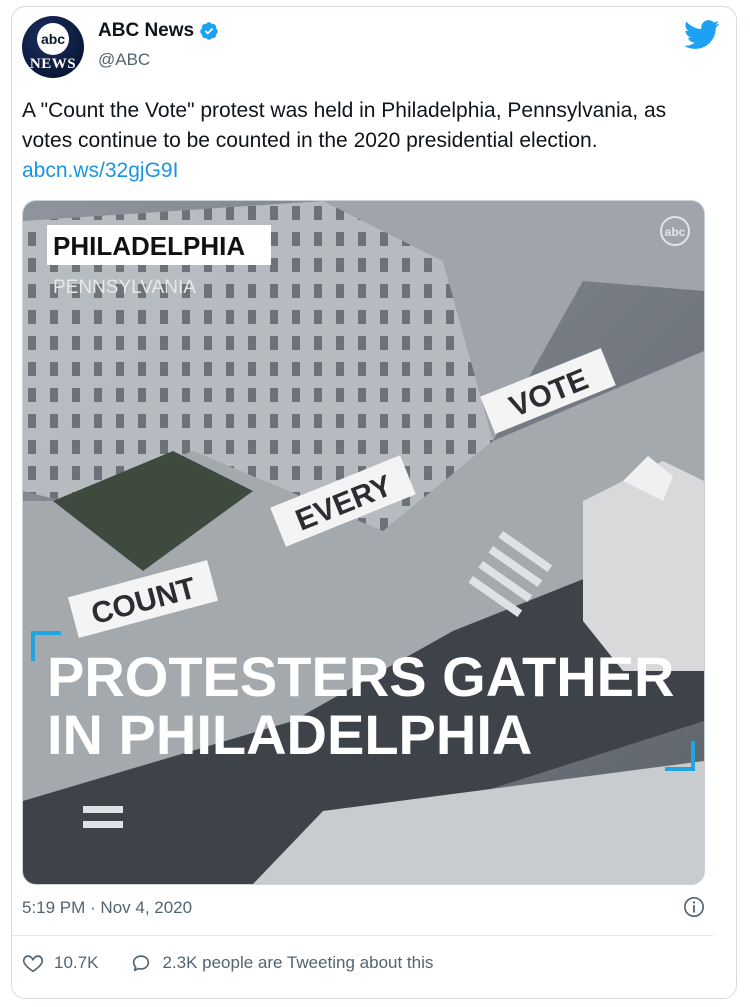 The width and height of the screenshot is (750, 1007). I want to click on like-count: 10.7K, so click(76, 962).